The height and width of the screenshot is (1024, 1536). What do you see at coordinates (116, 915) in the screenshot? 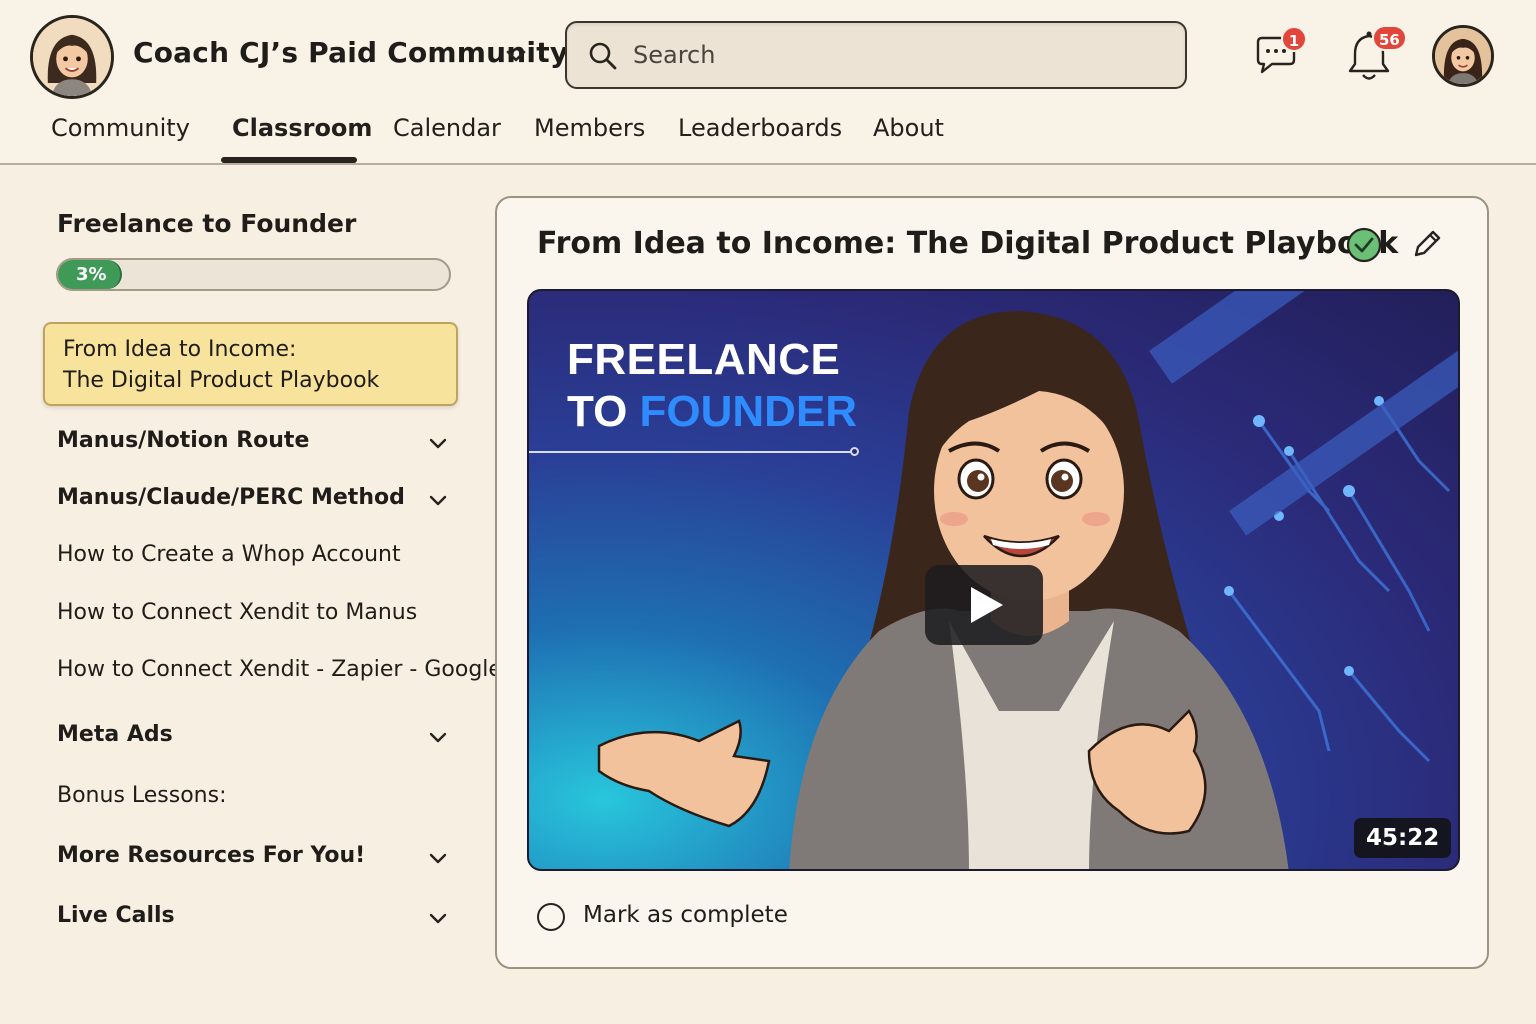
I see `section-live-calls: Live Calls` at bounding box center [116, 915].